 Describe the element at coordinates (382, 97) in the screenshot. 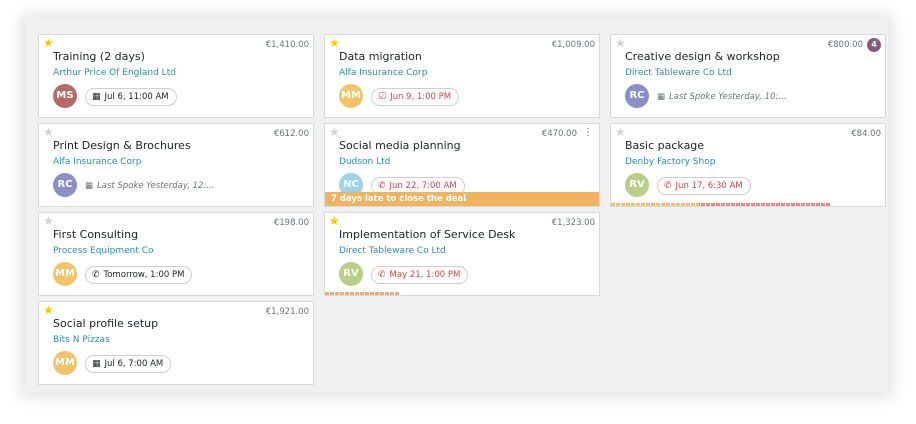

I see `check-icon: ☑` at that location.